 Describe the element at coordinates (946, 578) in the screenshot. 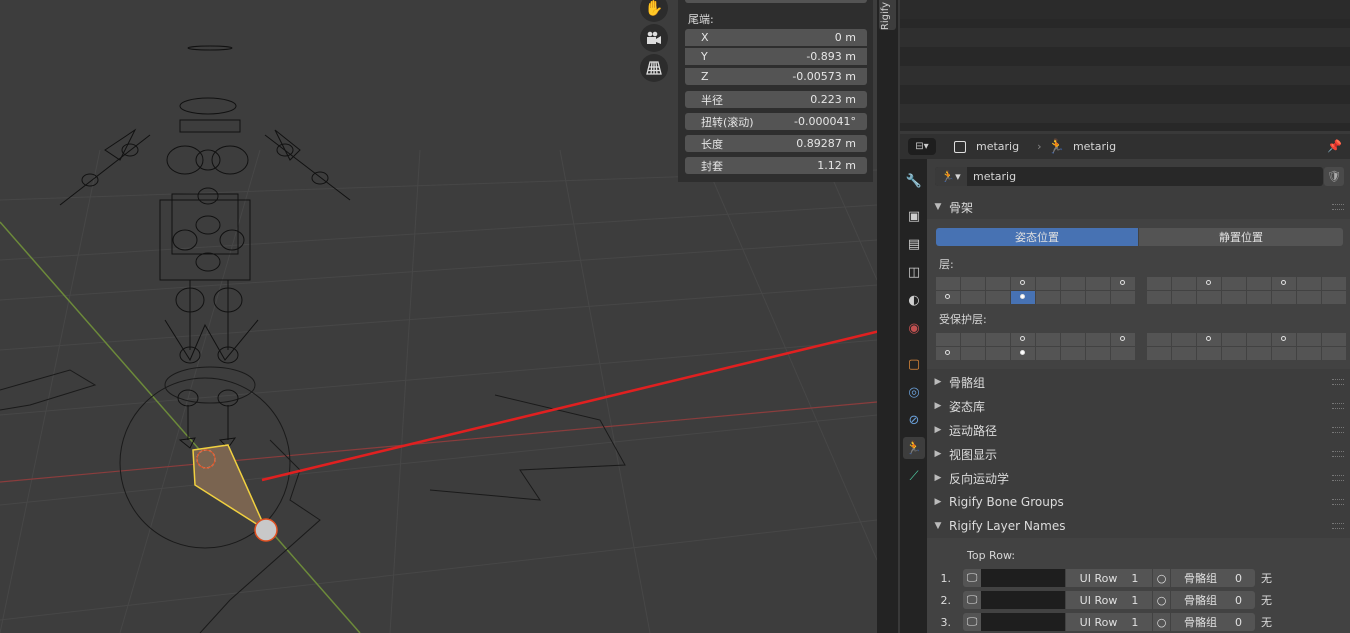

I see `row-number: 1.` at that location.